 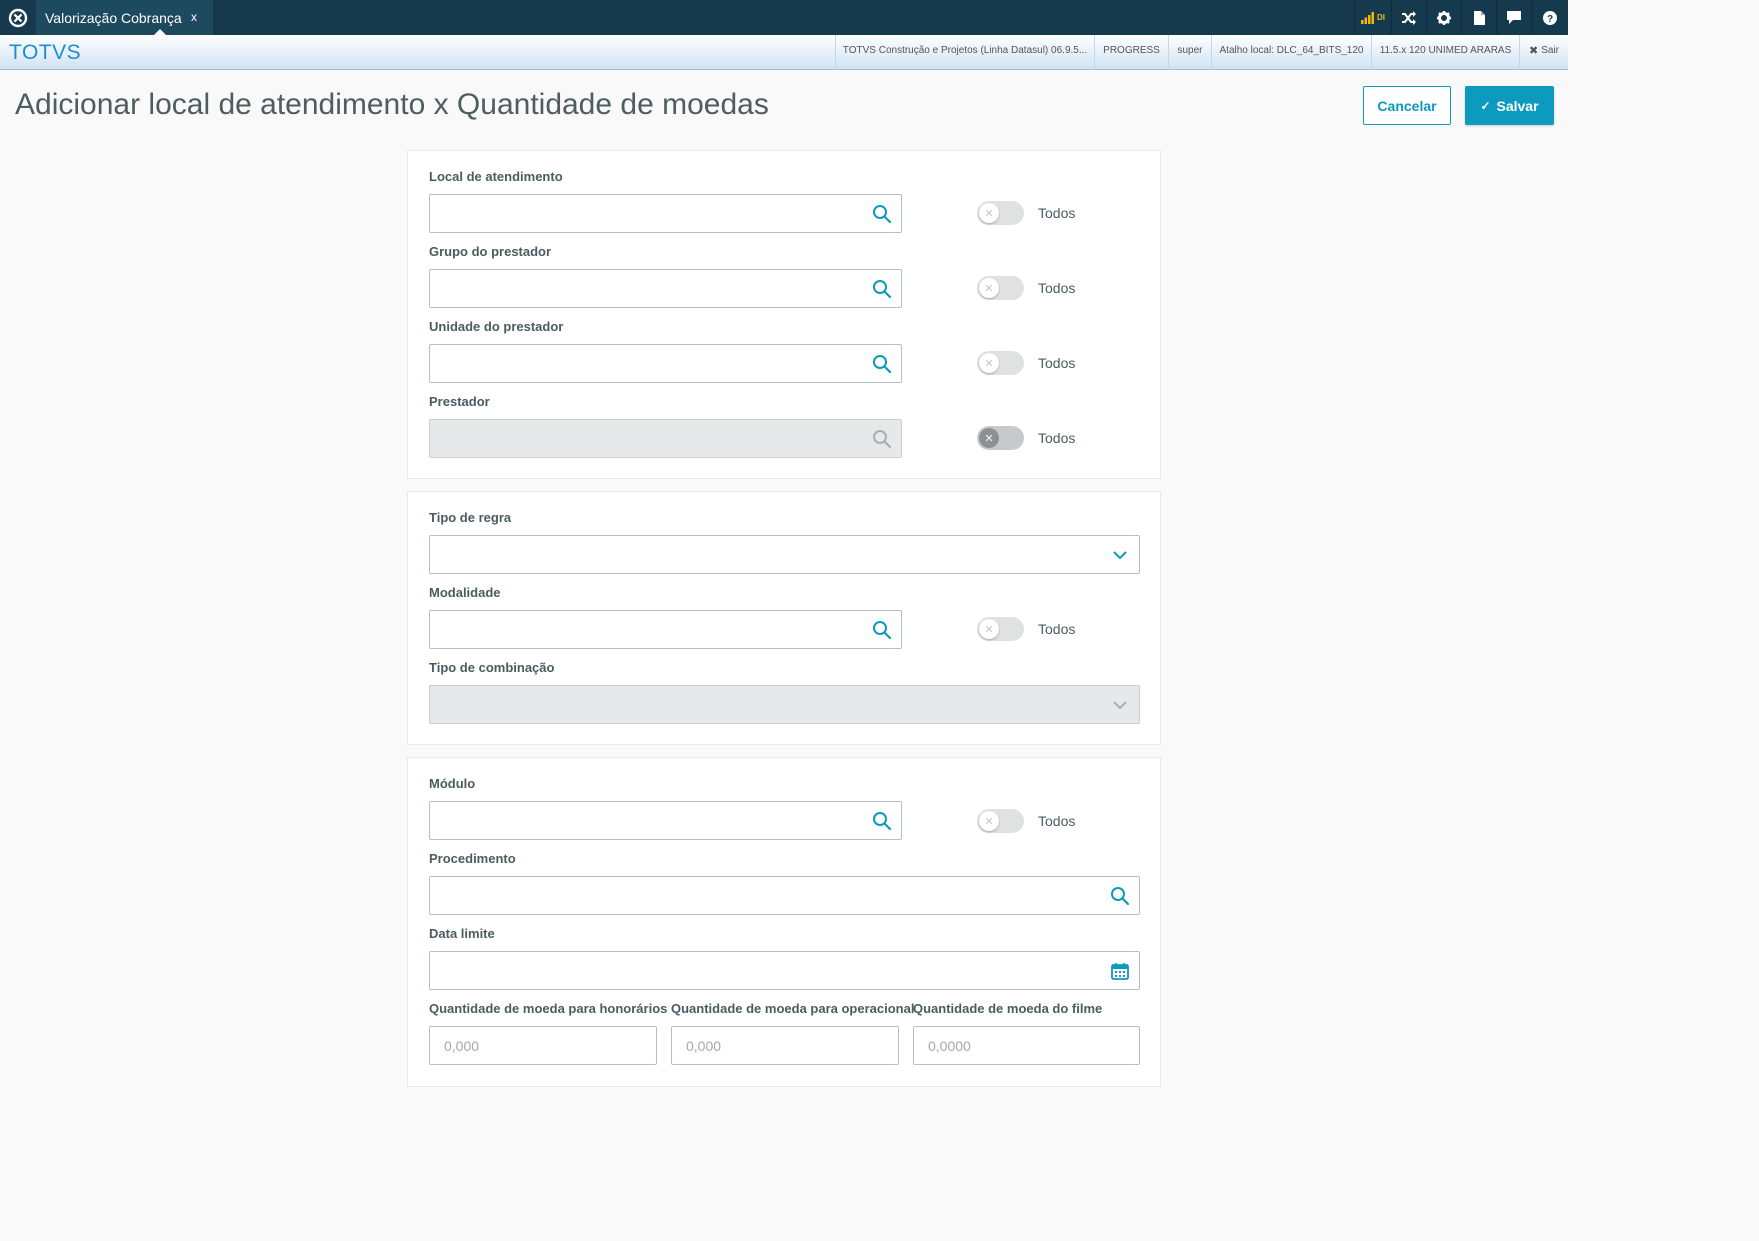 What do you see at coordinates (1479, 17) in the screenshot?
I see `document-icon` at bounding box center [1479, 17].